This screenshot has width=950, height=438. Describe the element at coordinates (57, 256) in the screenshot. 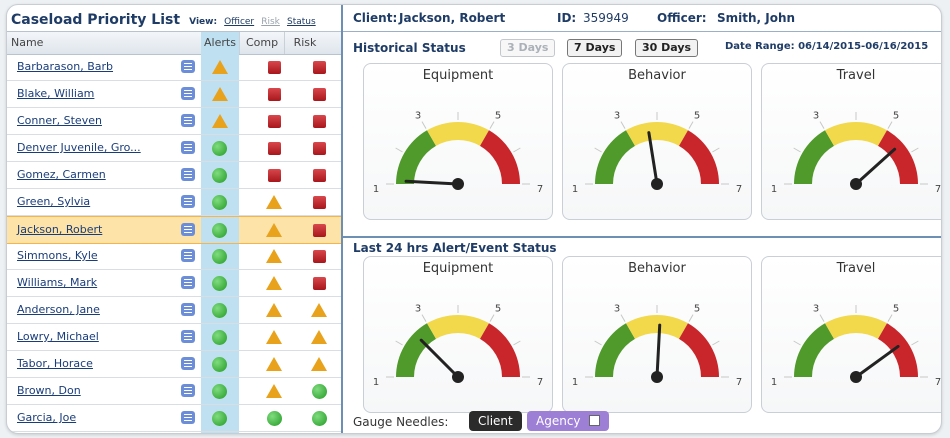

I see `client-name-link: Simmons, Kyle` at that location.